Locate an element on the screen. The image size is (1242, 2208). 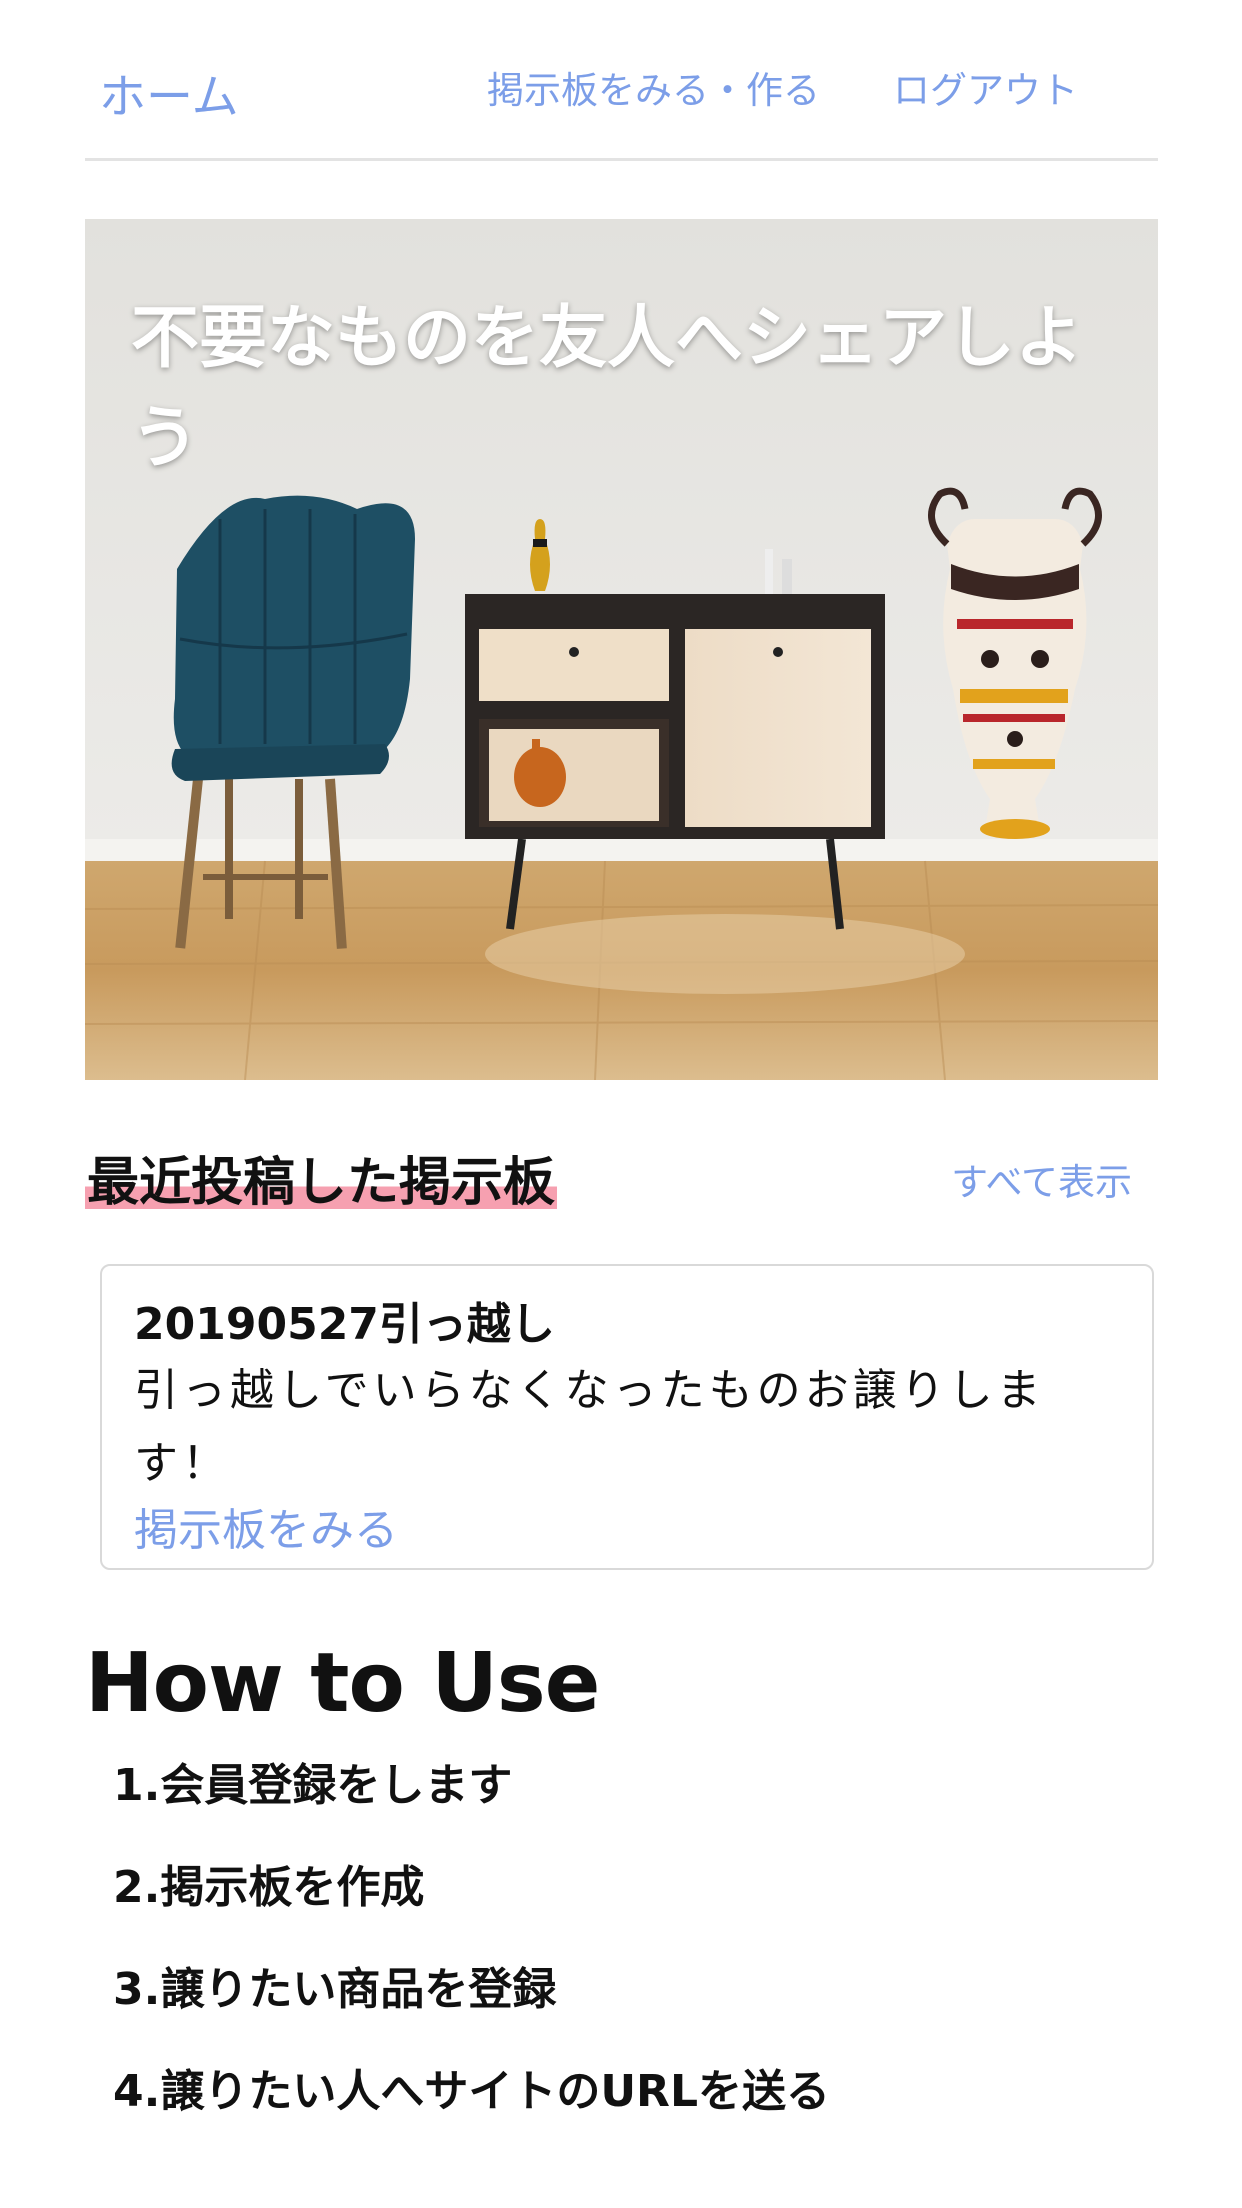
board-card-description: 引っ越しでいらなくなったものお譲りします！ is located at coordinates (589, 1427).